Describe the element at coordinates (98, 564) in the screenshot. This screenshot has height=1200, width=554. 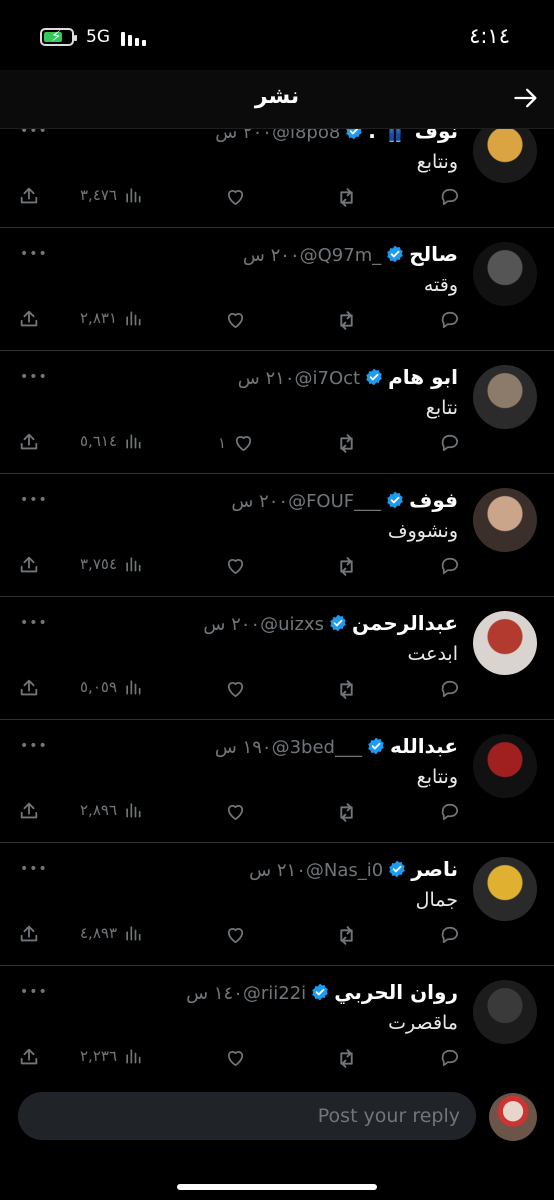
I see `views-count: ٣,٧٥٤` at that location.